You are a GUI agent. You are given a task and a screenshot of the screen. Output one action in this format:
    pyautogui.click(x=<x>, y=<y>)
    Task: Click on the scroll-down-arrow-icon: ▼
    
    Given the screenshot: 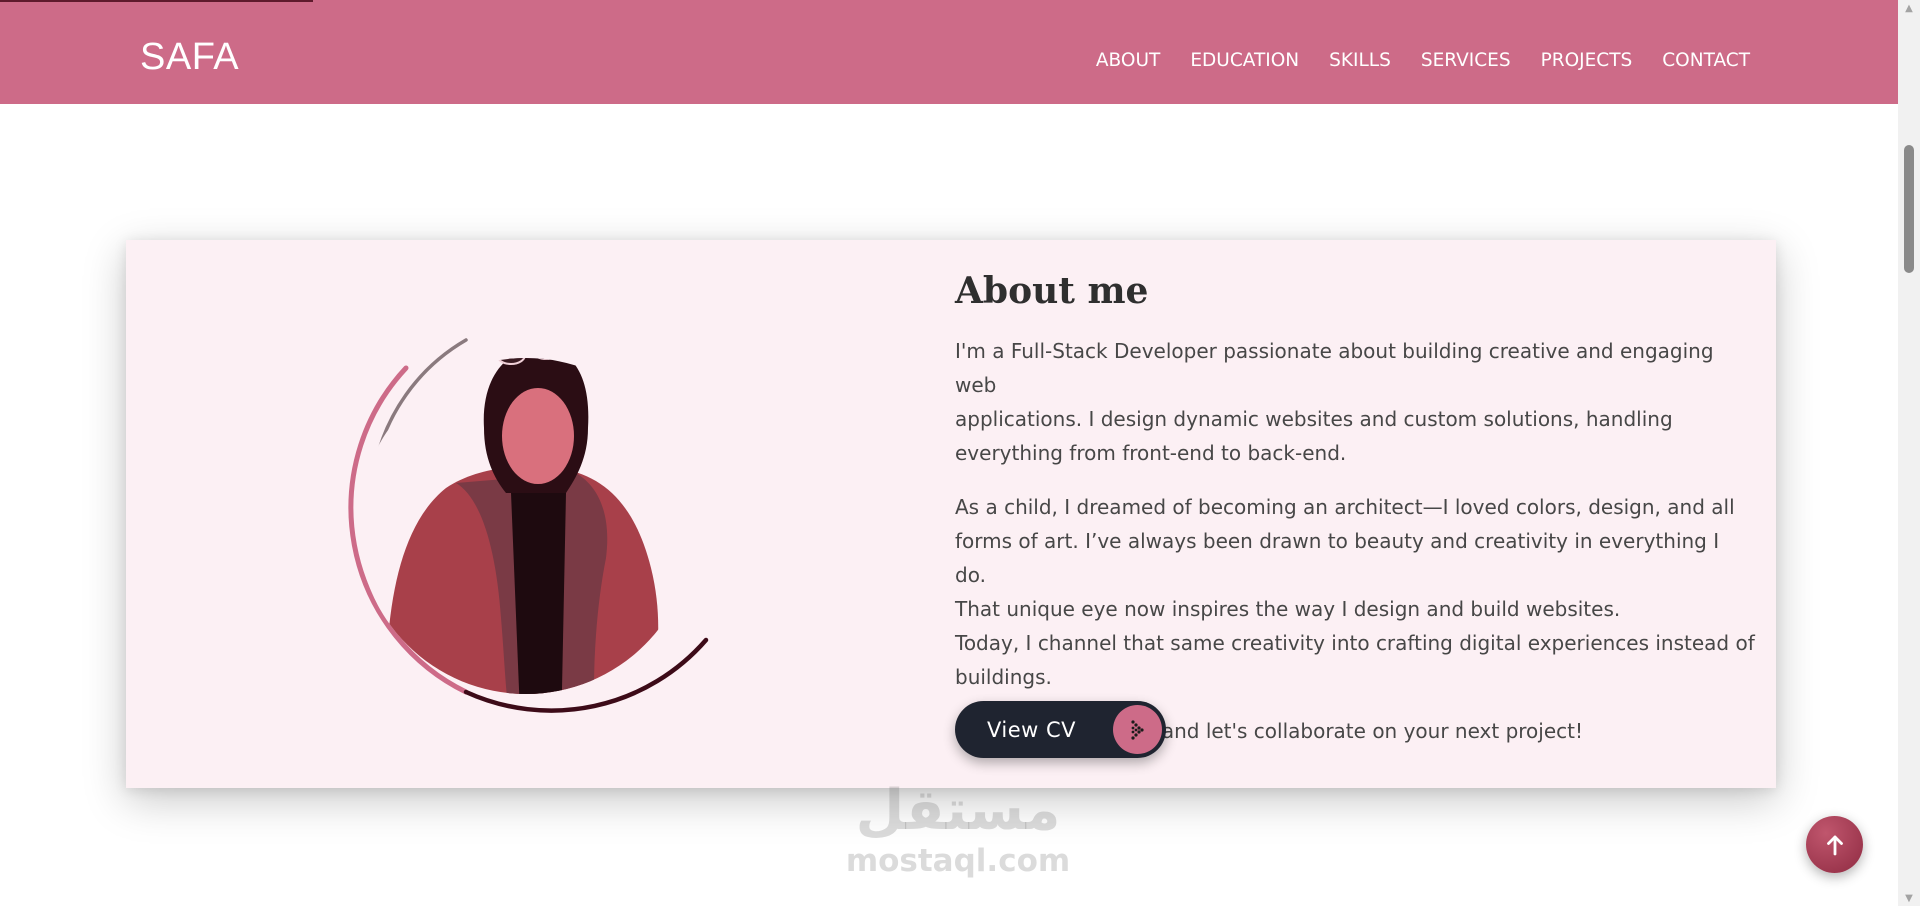 What is the action you would take?
    pyautogui.click(x=1909, y=898)
    